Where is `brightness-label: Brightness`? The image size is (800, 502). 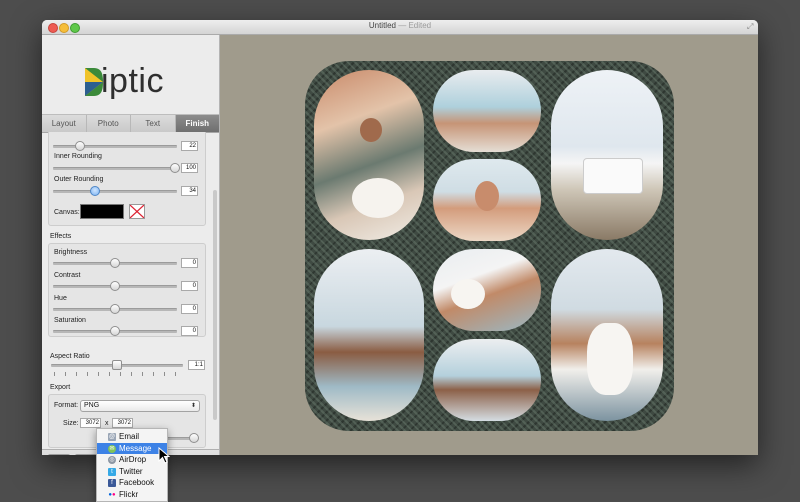 brightness-label: Brightness is located at coordinates (71, 252).